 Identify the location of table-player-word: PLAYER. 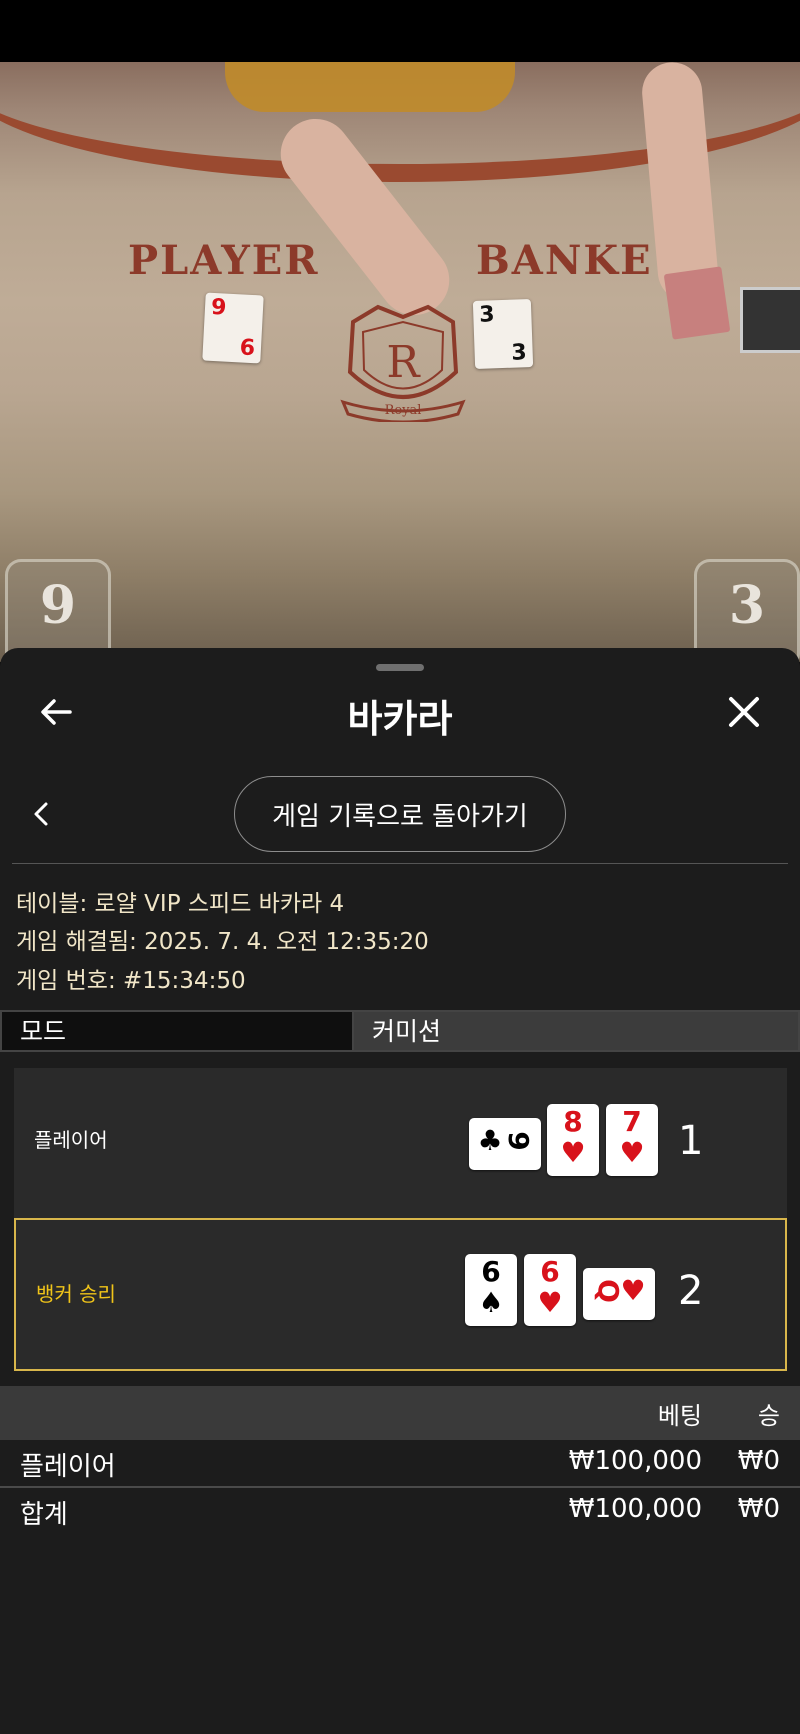
(224, 260).